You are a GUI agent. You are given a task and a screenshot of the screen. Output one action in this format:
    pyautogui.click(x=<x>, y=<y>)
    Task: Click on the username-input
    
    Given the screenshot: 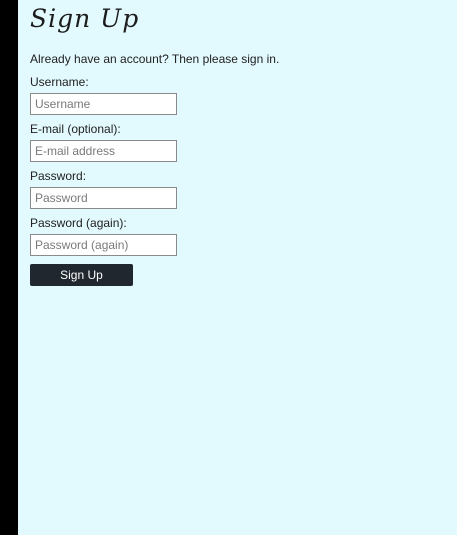 What is the action you would take?
    pyautogui.click(x=103, y=104)
    